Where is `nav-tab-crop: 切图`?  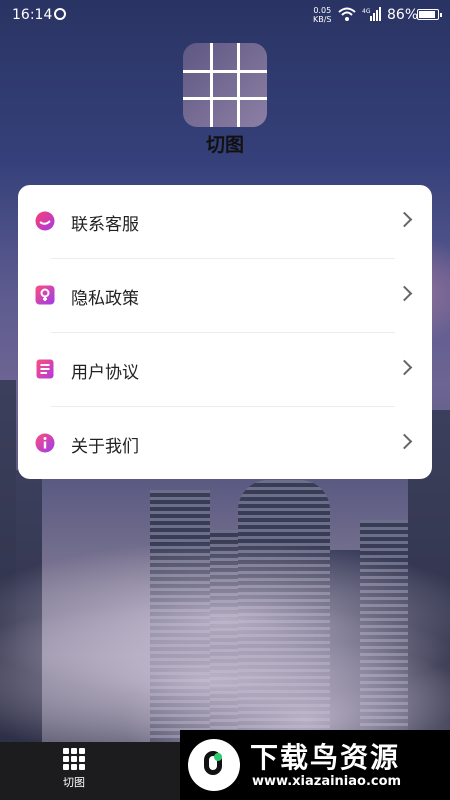 nav-tab-crop: 切图 is located at coordinates (74, 769).